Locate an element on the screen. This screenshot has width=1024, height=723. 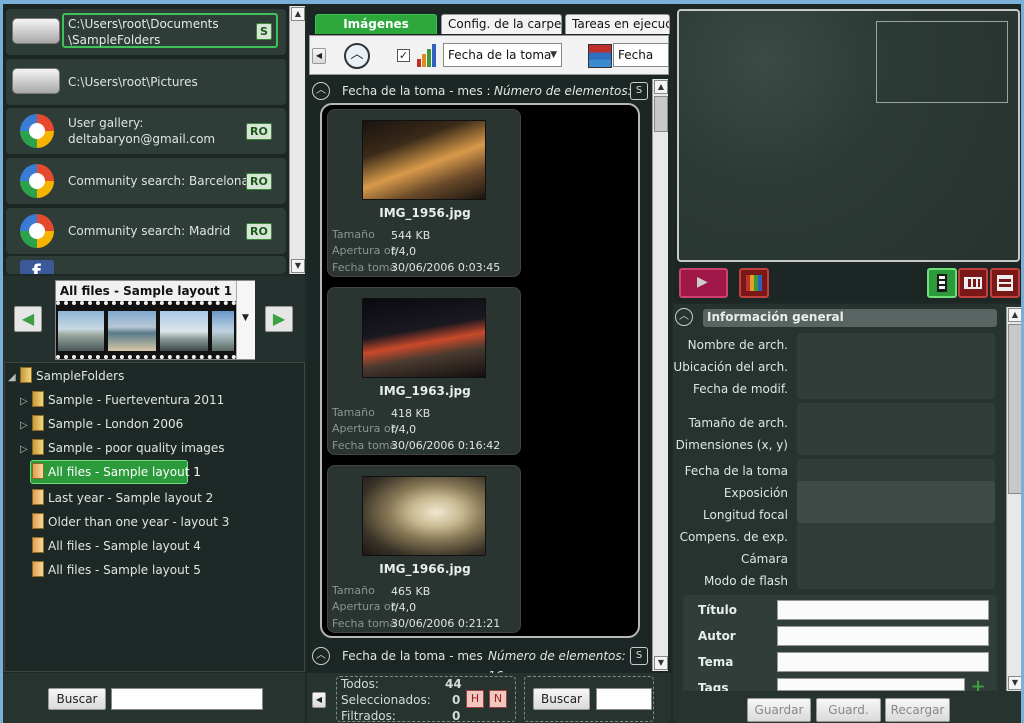
field-dimensions: Dimensiones (x, y) is located at coordinates (731, 445).